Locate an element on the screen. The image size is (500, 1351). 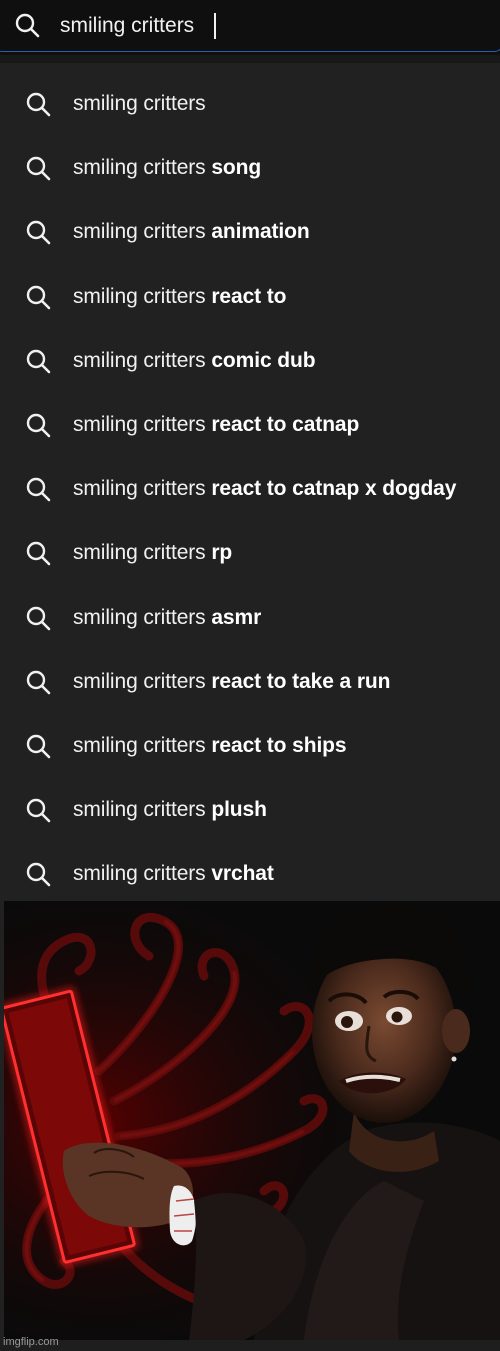
suggestion-completion: react to catnap x dogday is located at coordinates (334, 489).